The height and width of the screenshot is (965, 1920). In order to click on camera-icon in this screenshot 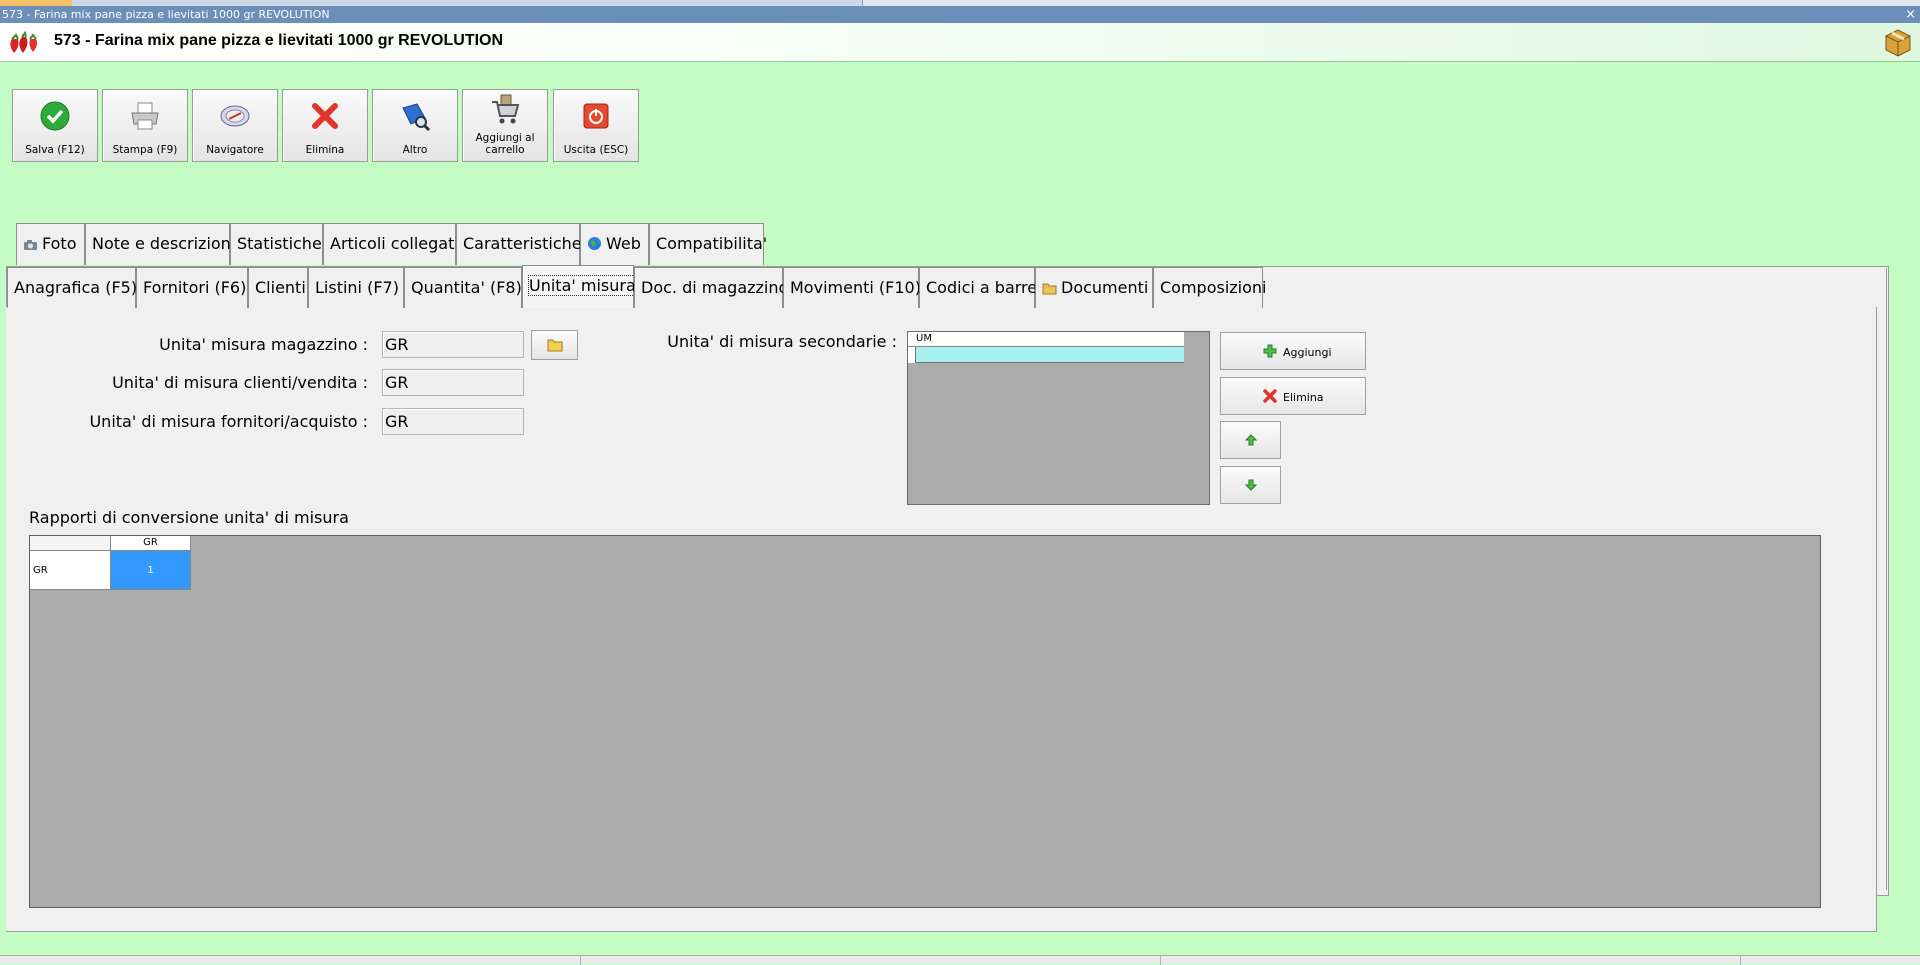, I will do `click(30, 245)`.